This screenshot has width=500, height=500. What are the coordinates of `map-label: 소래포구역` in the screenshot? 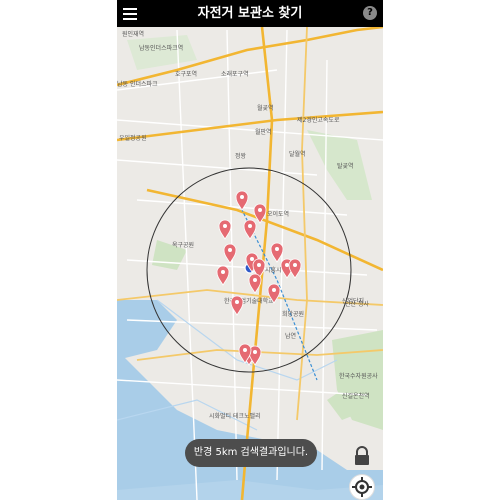 It's located at (235, 74).